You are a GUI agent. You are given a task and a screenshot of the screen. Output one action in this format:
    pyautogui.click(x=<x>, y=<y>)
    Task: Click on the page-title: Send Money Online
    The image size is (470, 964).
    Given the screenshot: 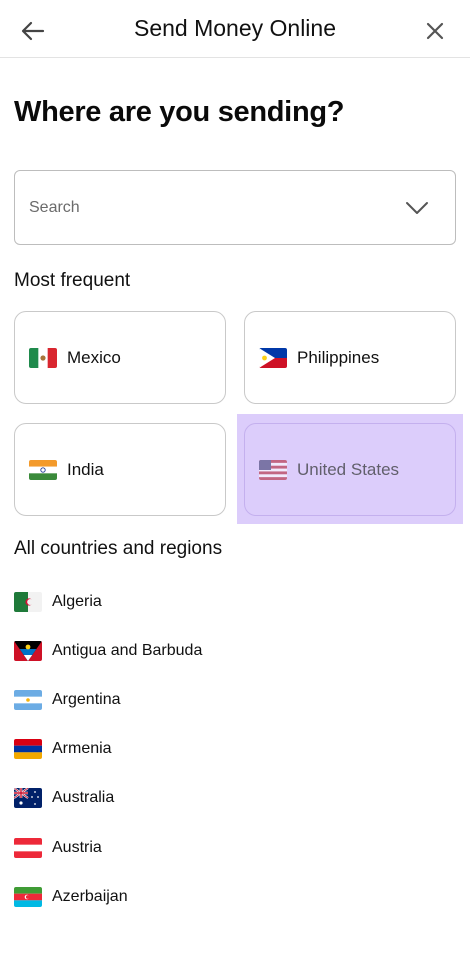 What is the action you would take?
    pyautogui.click(x=234, y=28)
    